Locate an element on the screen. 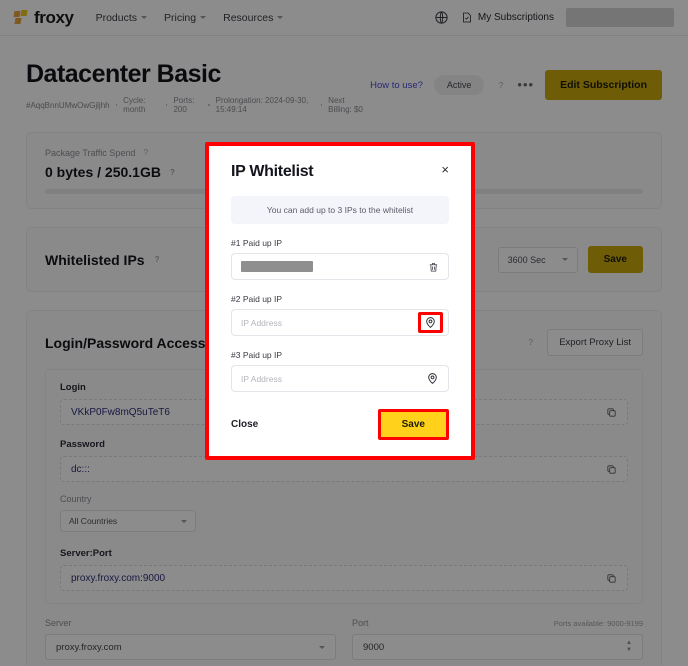 The height and width of the screenshot is (666, 688). save-button-highlight: Save is located at coordinates (413, 424).